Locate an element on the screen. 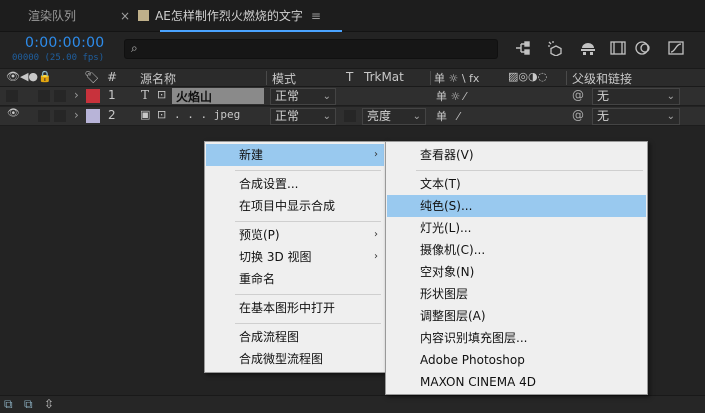  video-toggle is located at coordinates (12, 96).